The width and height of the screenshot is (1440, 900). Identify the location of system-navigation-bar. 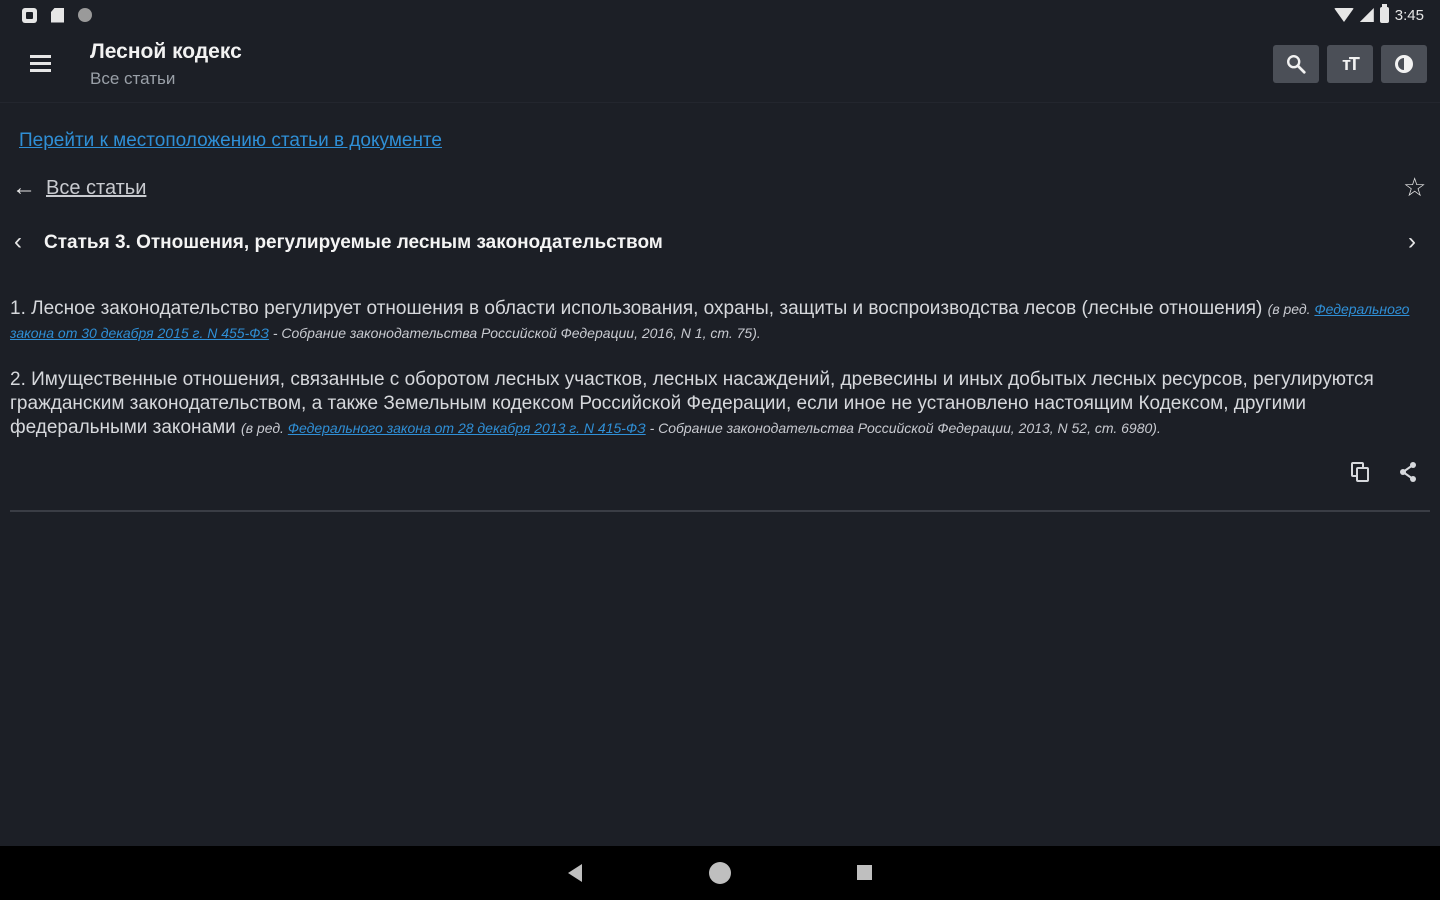
(720, 873).